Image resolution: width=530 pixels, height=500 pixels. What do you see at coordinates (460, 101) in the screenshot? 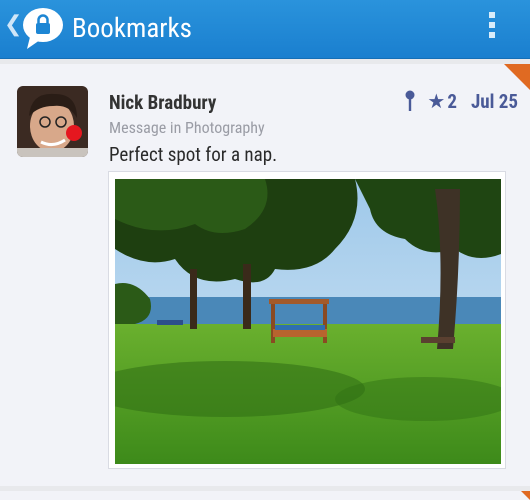
I see `post-meta: ★ 2 Jul 25` at bounding box center [460, 101].